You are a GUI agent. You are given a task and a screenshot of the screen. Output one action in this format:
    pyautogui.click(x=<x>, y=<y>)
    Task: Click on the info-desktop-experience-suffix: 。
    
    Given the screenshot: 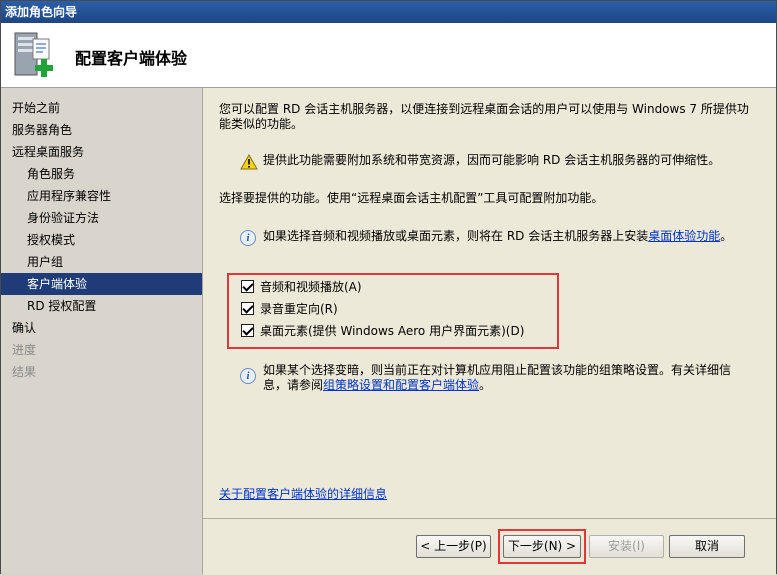 What is the action you would take?
    pyautogui.click(x=726, y=236)
    